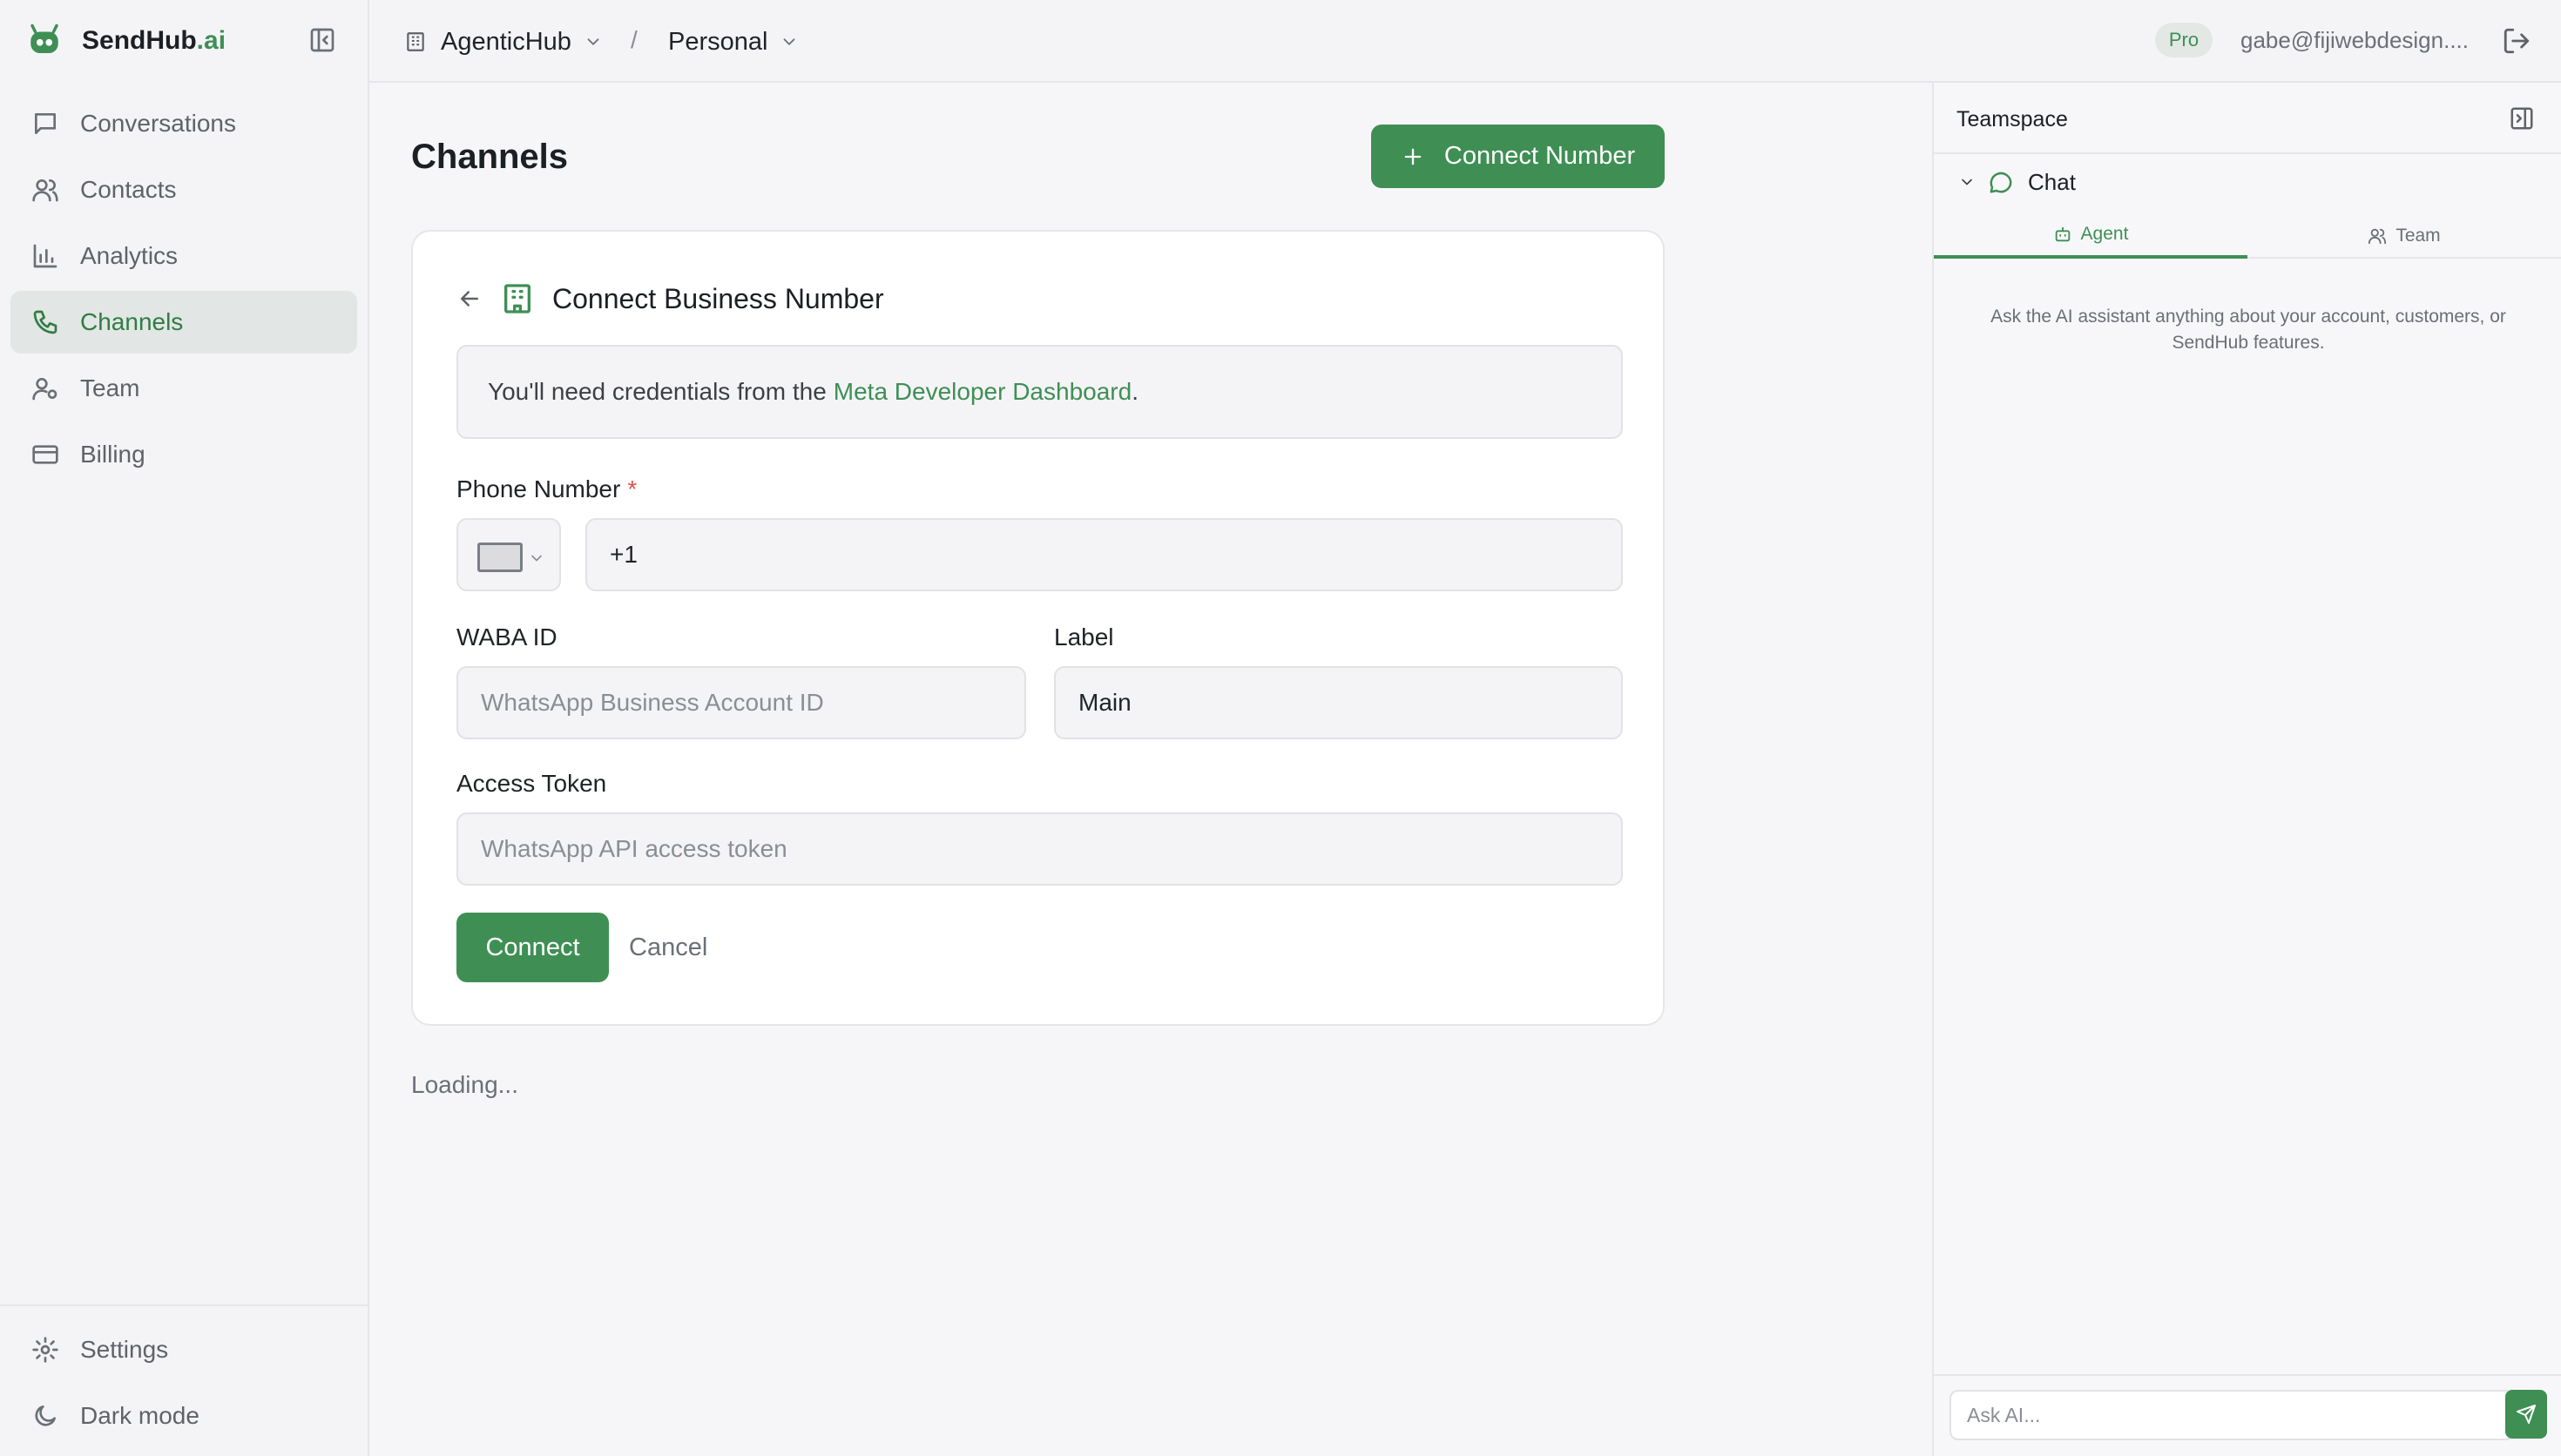 The image size is (2561, 1456). I want to click on sidebar-item-label: Team, so click(110, 387).